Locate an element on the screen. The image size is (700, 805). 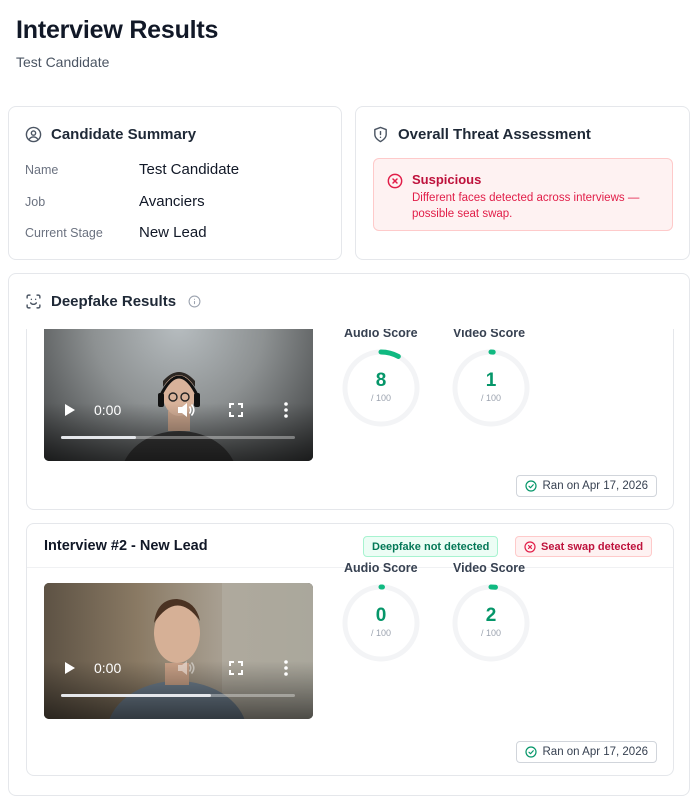
video-score-value: 1 is located at coordinates (491, 380).